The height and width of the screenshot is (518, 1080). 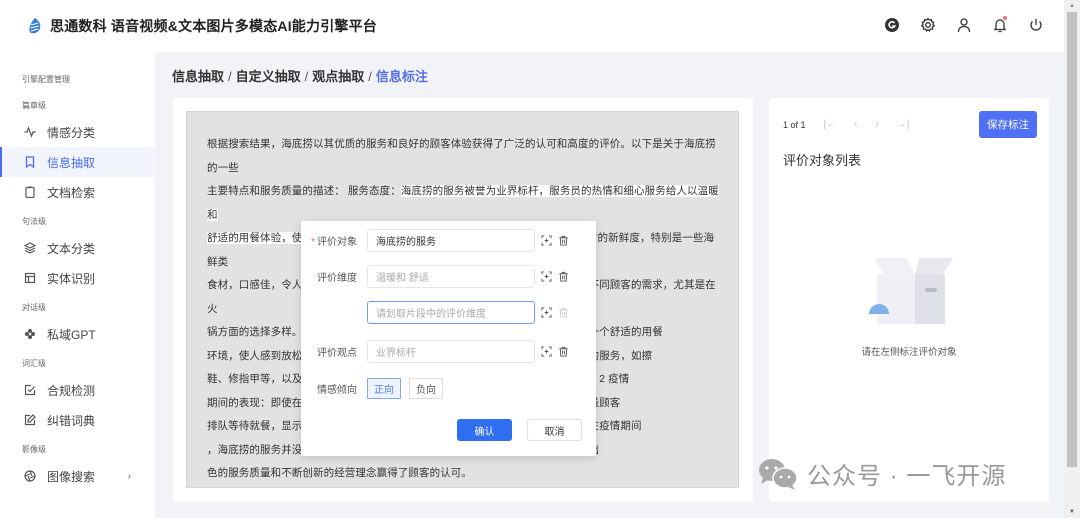 I want to click on sidebar-group-label: 影像级, so click(x=34, y=449).